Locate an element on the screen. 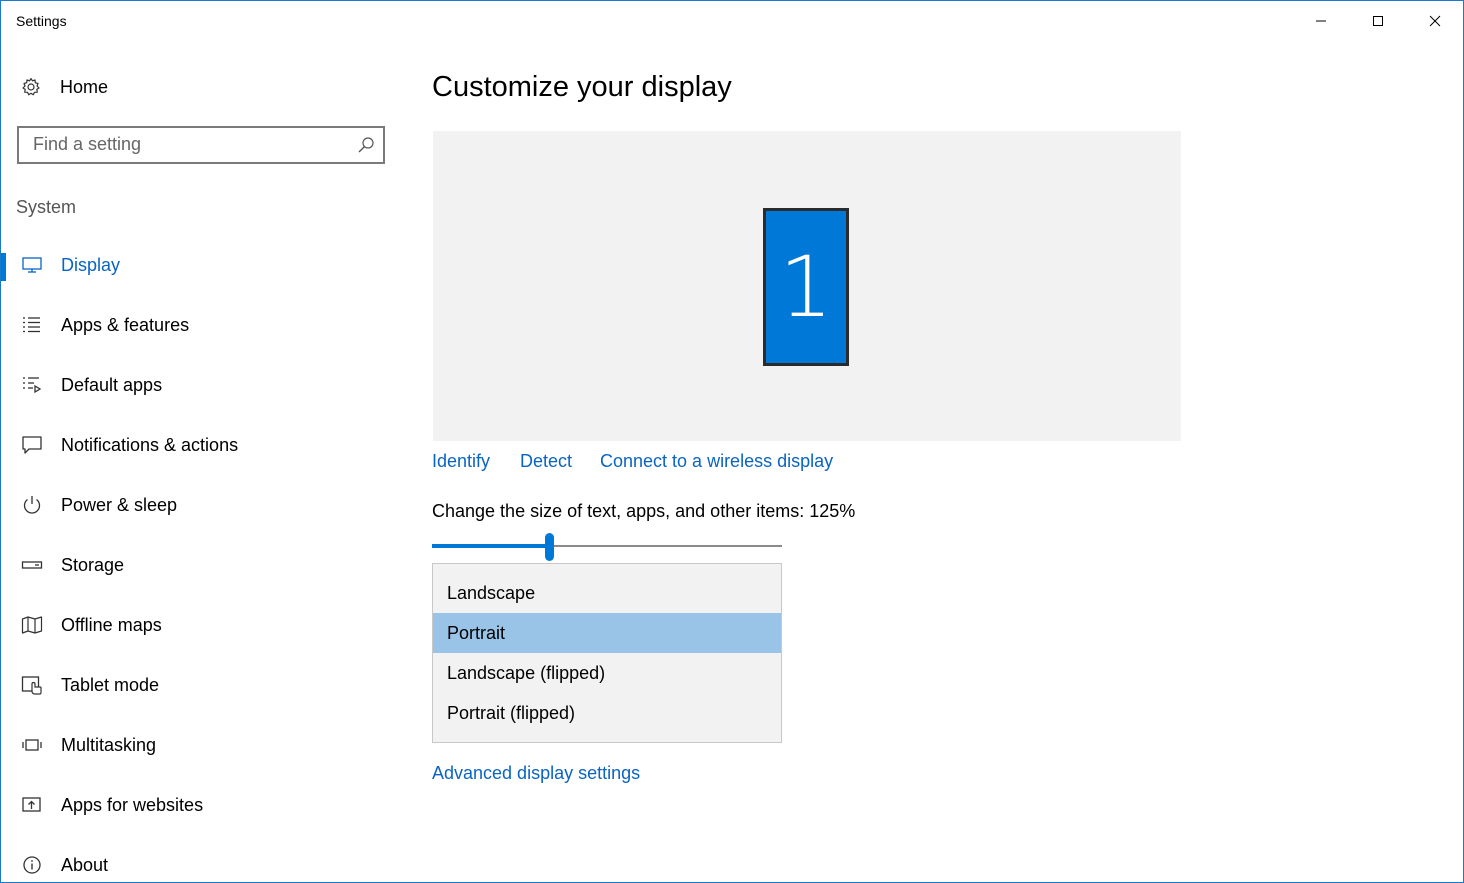 This screenshot has width=1464, height=883. multitasking-icon is located at coordinates (32, 745).